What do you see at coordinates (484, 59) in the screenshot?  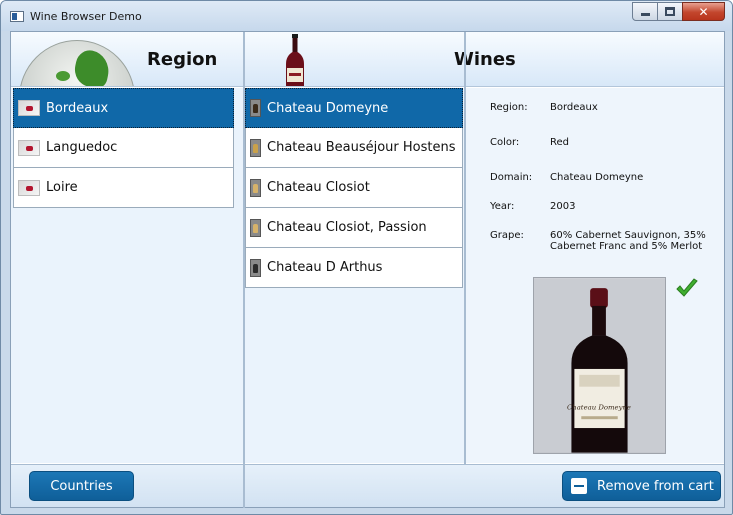 I see `wines-header: Wines` at bounding box center [484, 59].